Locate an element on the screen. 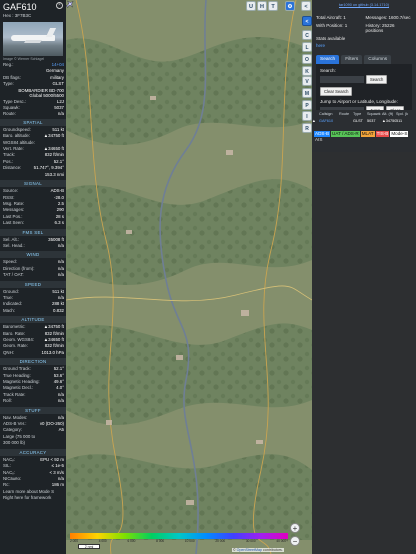  legend-label: 20 000 is located at coordinates (220, 541).